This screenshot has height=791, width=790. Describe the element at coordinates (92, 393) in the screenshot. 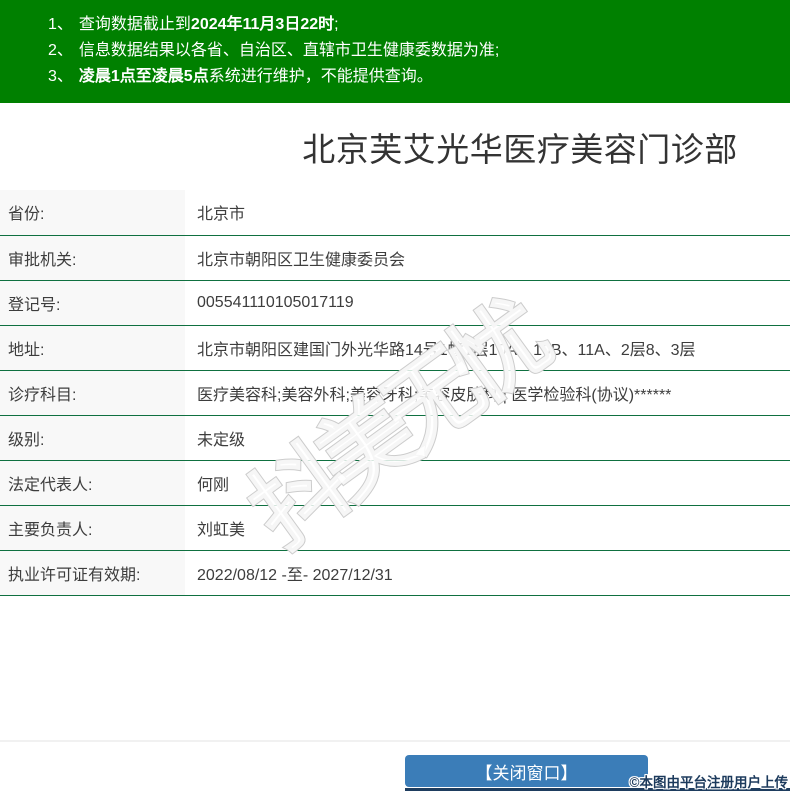

I see `row-label: 诊疗科目:` at that location.